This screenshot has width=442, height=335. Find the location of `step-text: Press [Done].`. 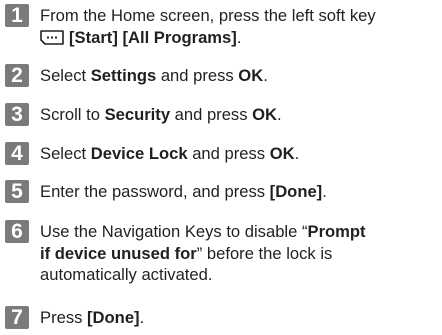

step-text: Press [Done]. is located at coordinates (239, 318).